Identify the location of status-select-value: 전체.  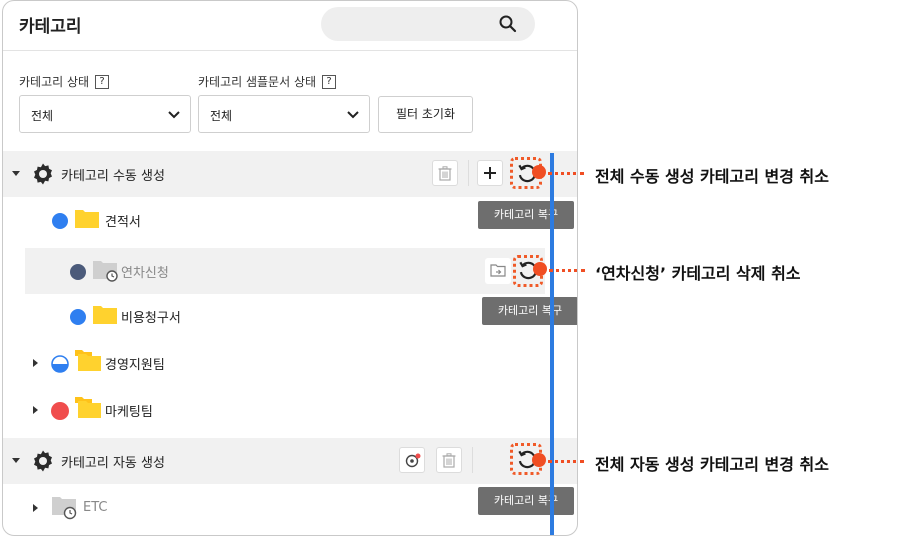
(42, 116).